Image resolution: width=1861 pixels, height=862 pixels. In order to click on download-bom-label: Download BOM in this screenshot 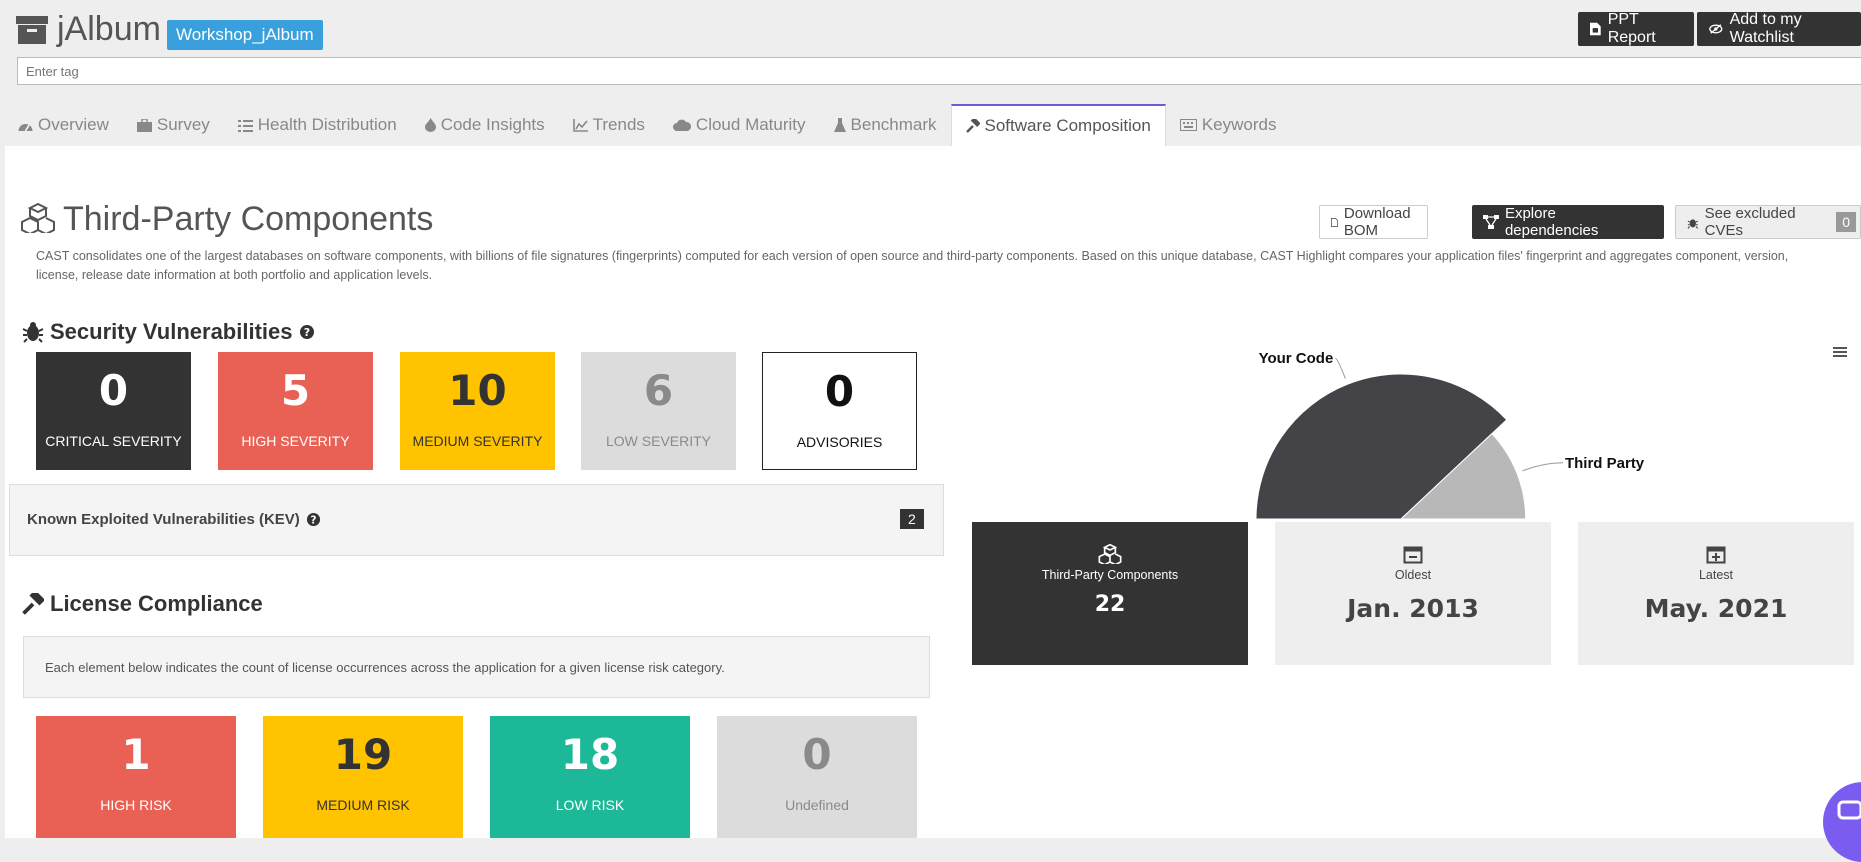, I will do `click(1377, 222)`.